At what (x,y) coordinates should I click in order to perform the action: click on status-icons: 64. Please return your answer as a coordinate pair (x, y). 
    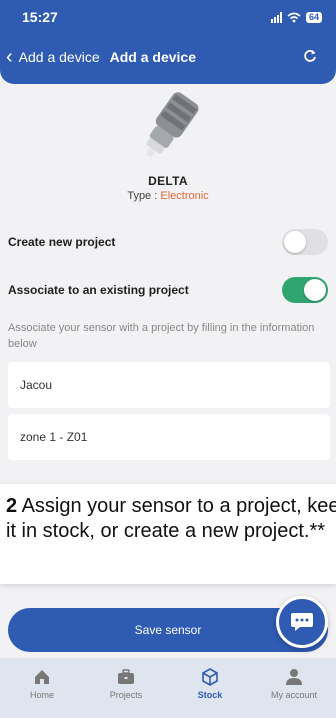
    Looking at the image, I should click on (296, 17).